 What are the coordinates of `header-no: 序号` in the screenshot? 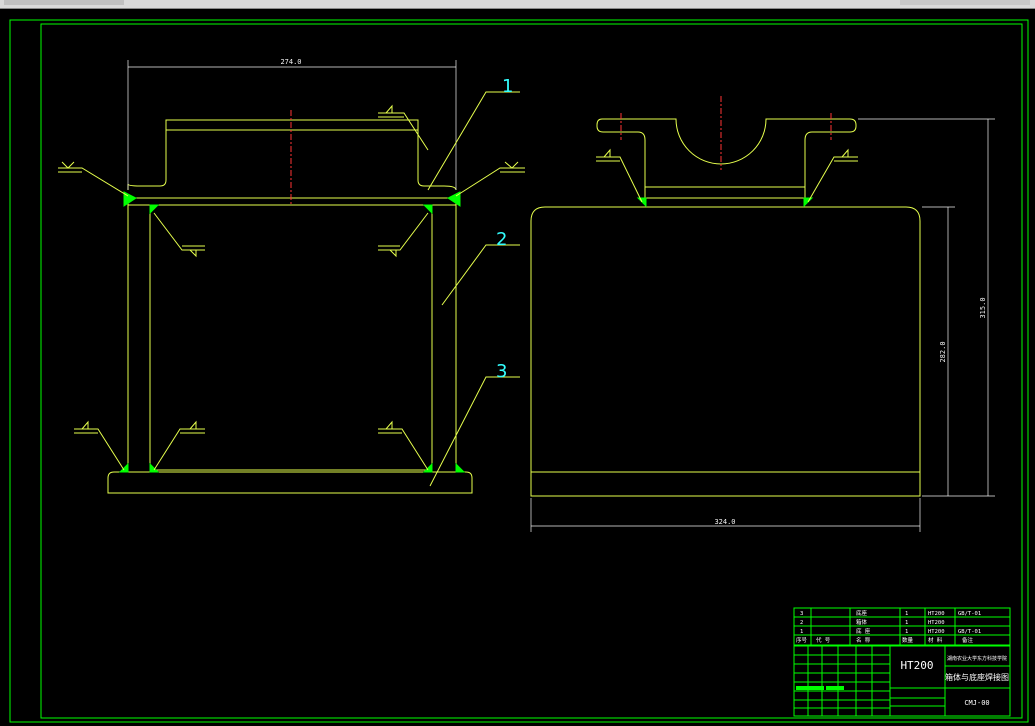 It's located at (802, 640).